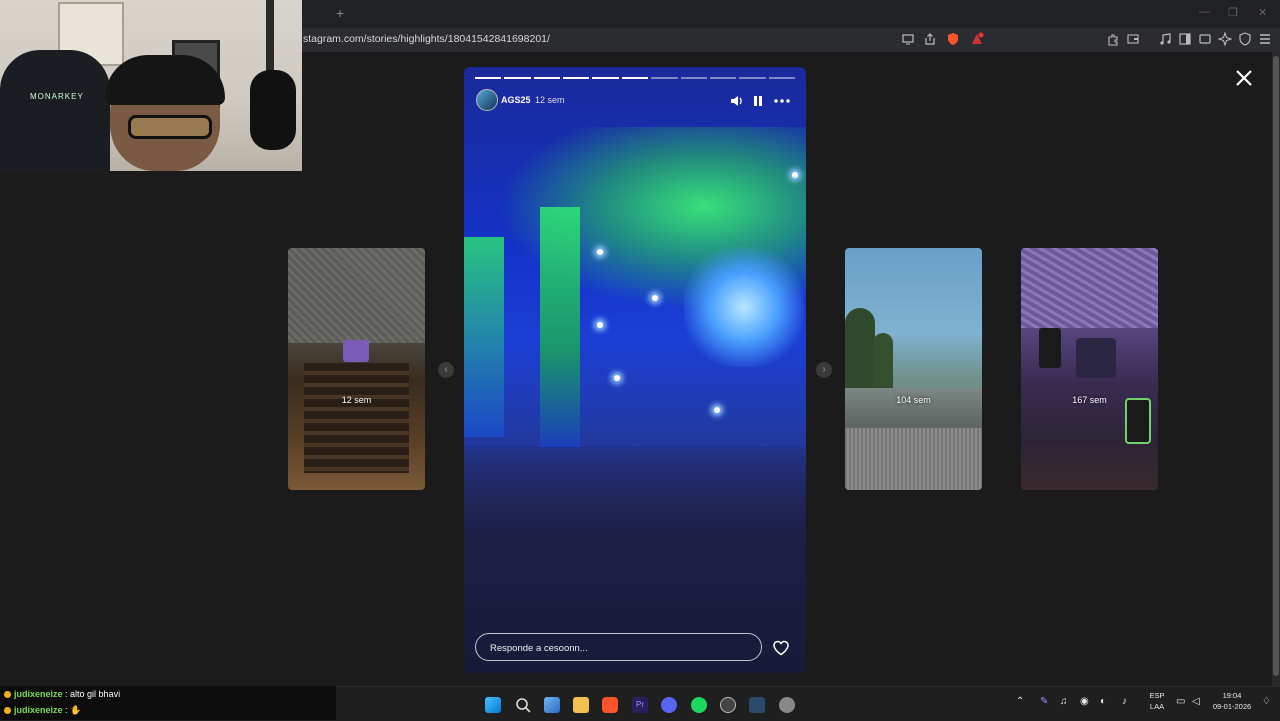 This screenshot has height=721, width=1280. What do you see at coordinates (913, 400) in the screenshot?
I see `preview-time: 104 sem` at bounding box center [913, 400].